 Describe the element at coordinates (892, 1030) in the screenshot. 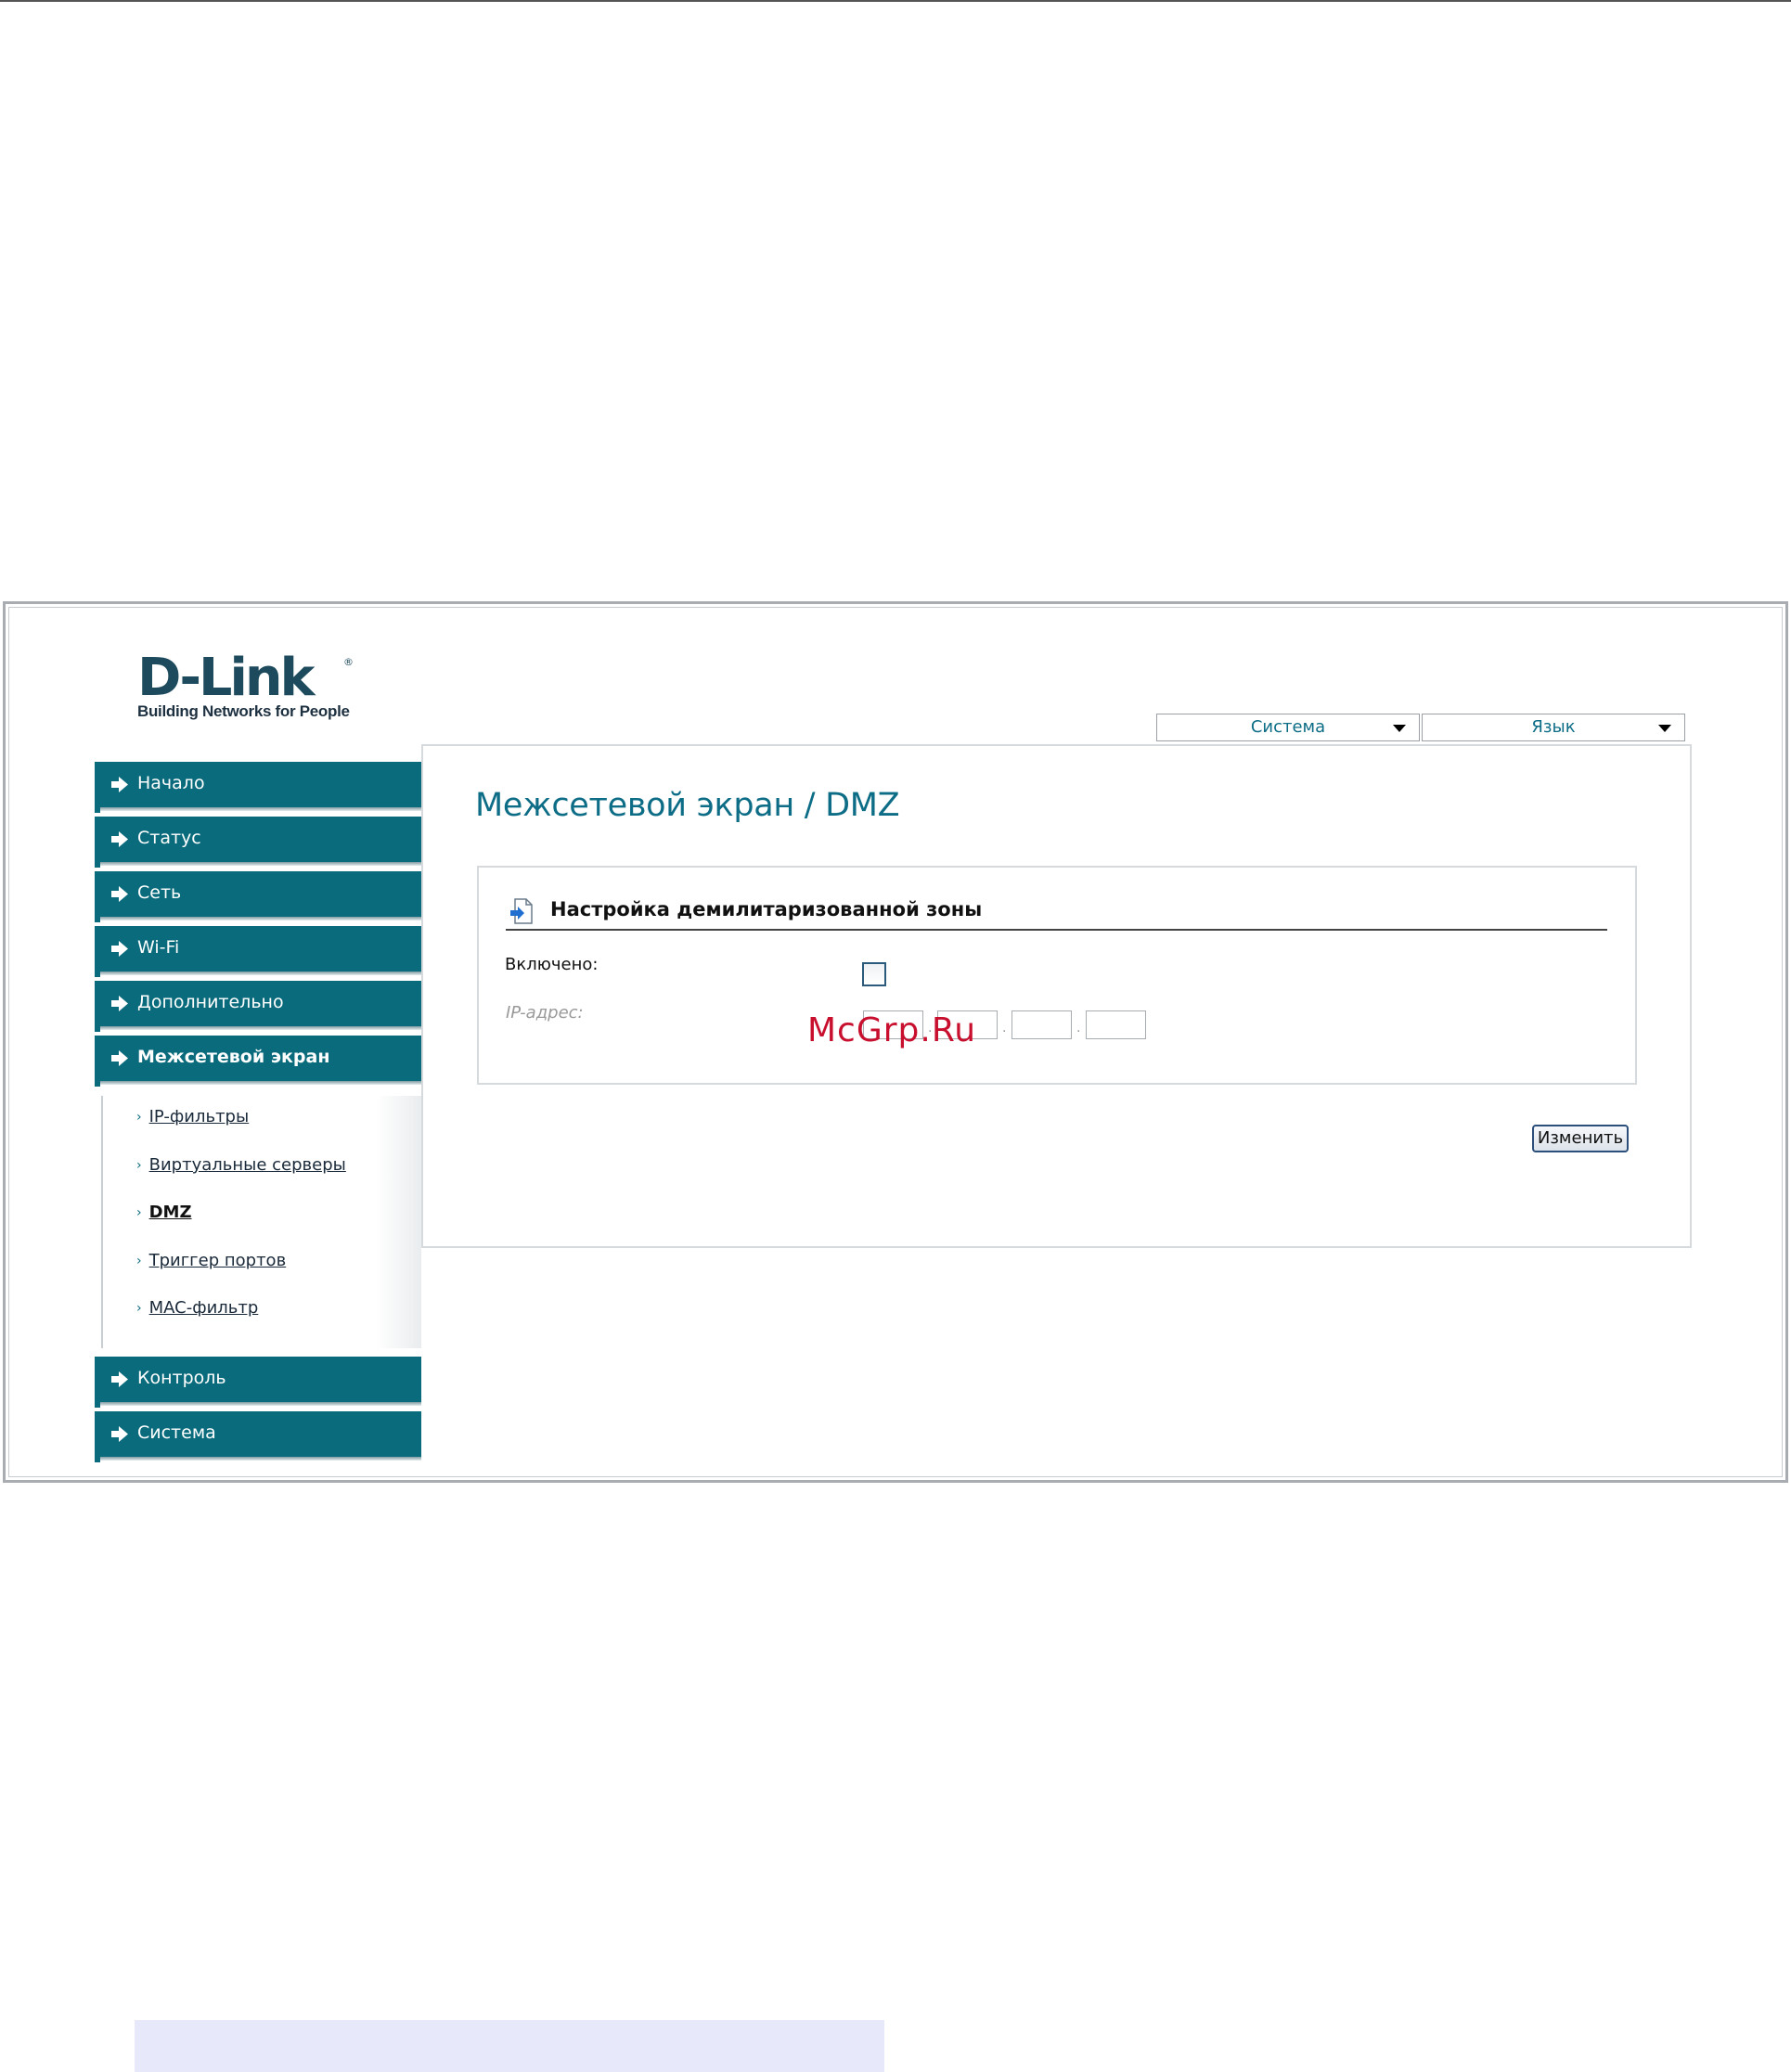

I see `watermark: McGrp.Ru` at that location.